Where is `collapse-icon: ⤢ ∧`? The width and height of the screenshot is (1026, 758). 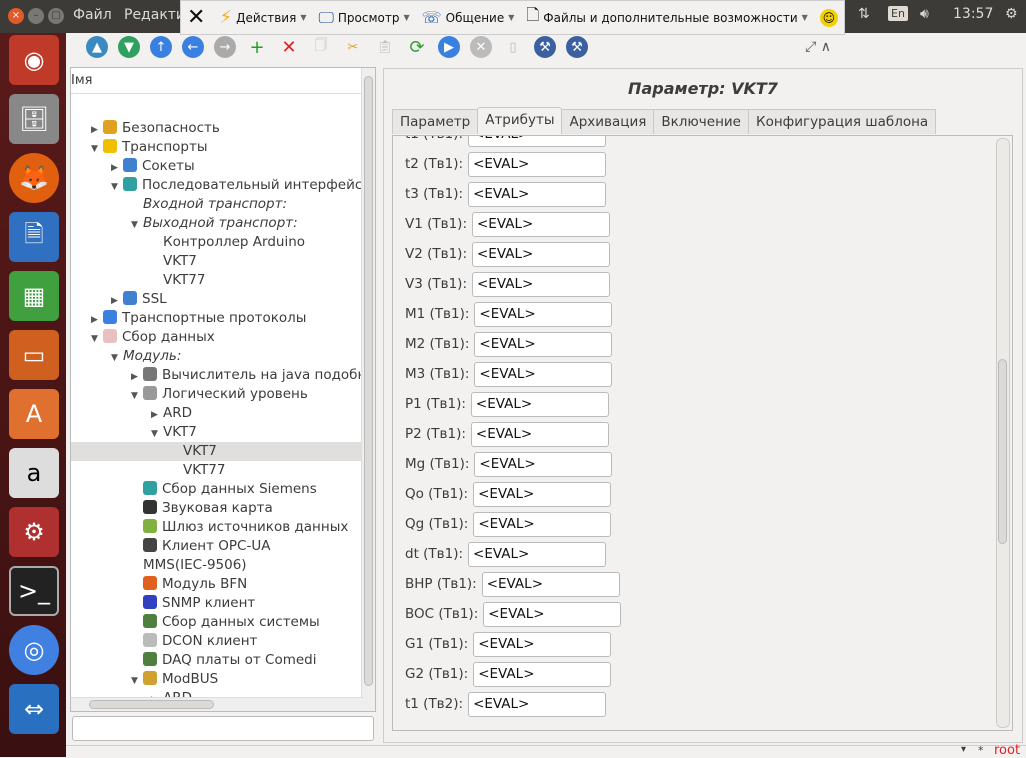 collapse-icon: ⤢ ∧ is located at coordinates (818, 47).